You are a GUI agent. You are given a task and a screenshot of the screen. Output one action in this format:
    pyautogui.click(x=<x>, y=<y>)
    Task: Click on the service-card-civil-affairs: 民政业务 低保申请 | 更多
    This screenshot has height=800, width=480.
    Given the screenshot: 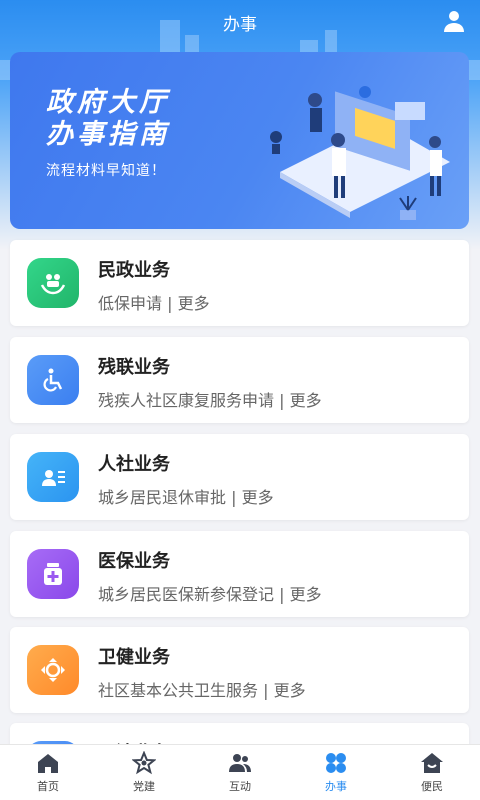 What is the action you would take?
    pyautogui.click(x=239, y=283)
    